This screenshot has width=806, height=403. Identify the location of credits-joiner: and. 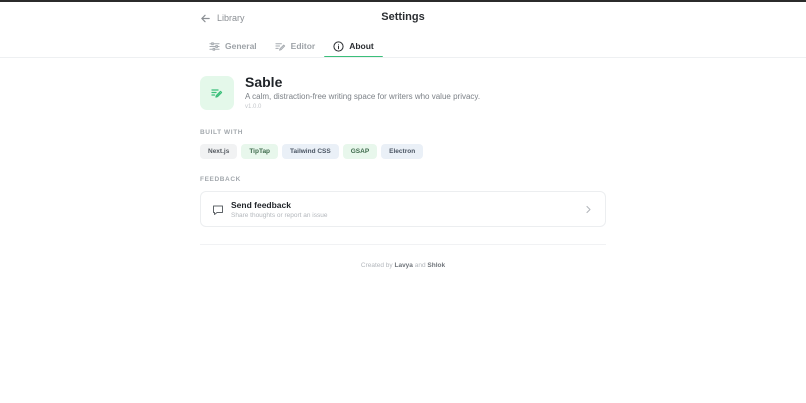
(420, 265).